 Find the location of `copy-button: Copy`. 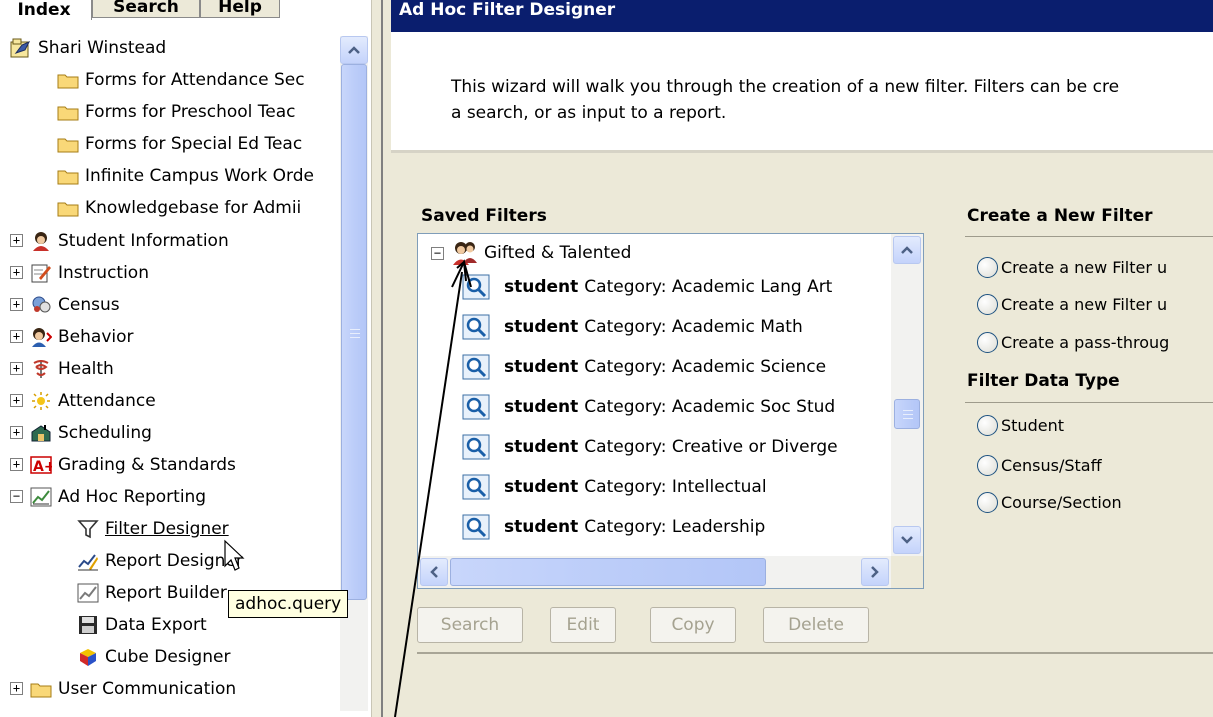

copy-button: Copy is located at coordinates (693, 625).